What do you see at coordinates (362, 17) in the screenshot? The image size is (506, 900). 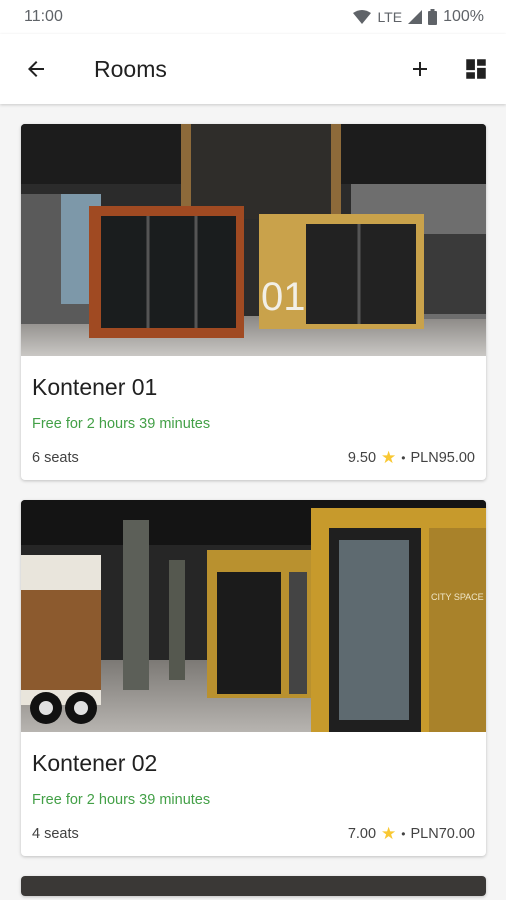 I see `wifi-icon` at bounding box center [362, 17].